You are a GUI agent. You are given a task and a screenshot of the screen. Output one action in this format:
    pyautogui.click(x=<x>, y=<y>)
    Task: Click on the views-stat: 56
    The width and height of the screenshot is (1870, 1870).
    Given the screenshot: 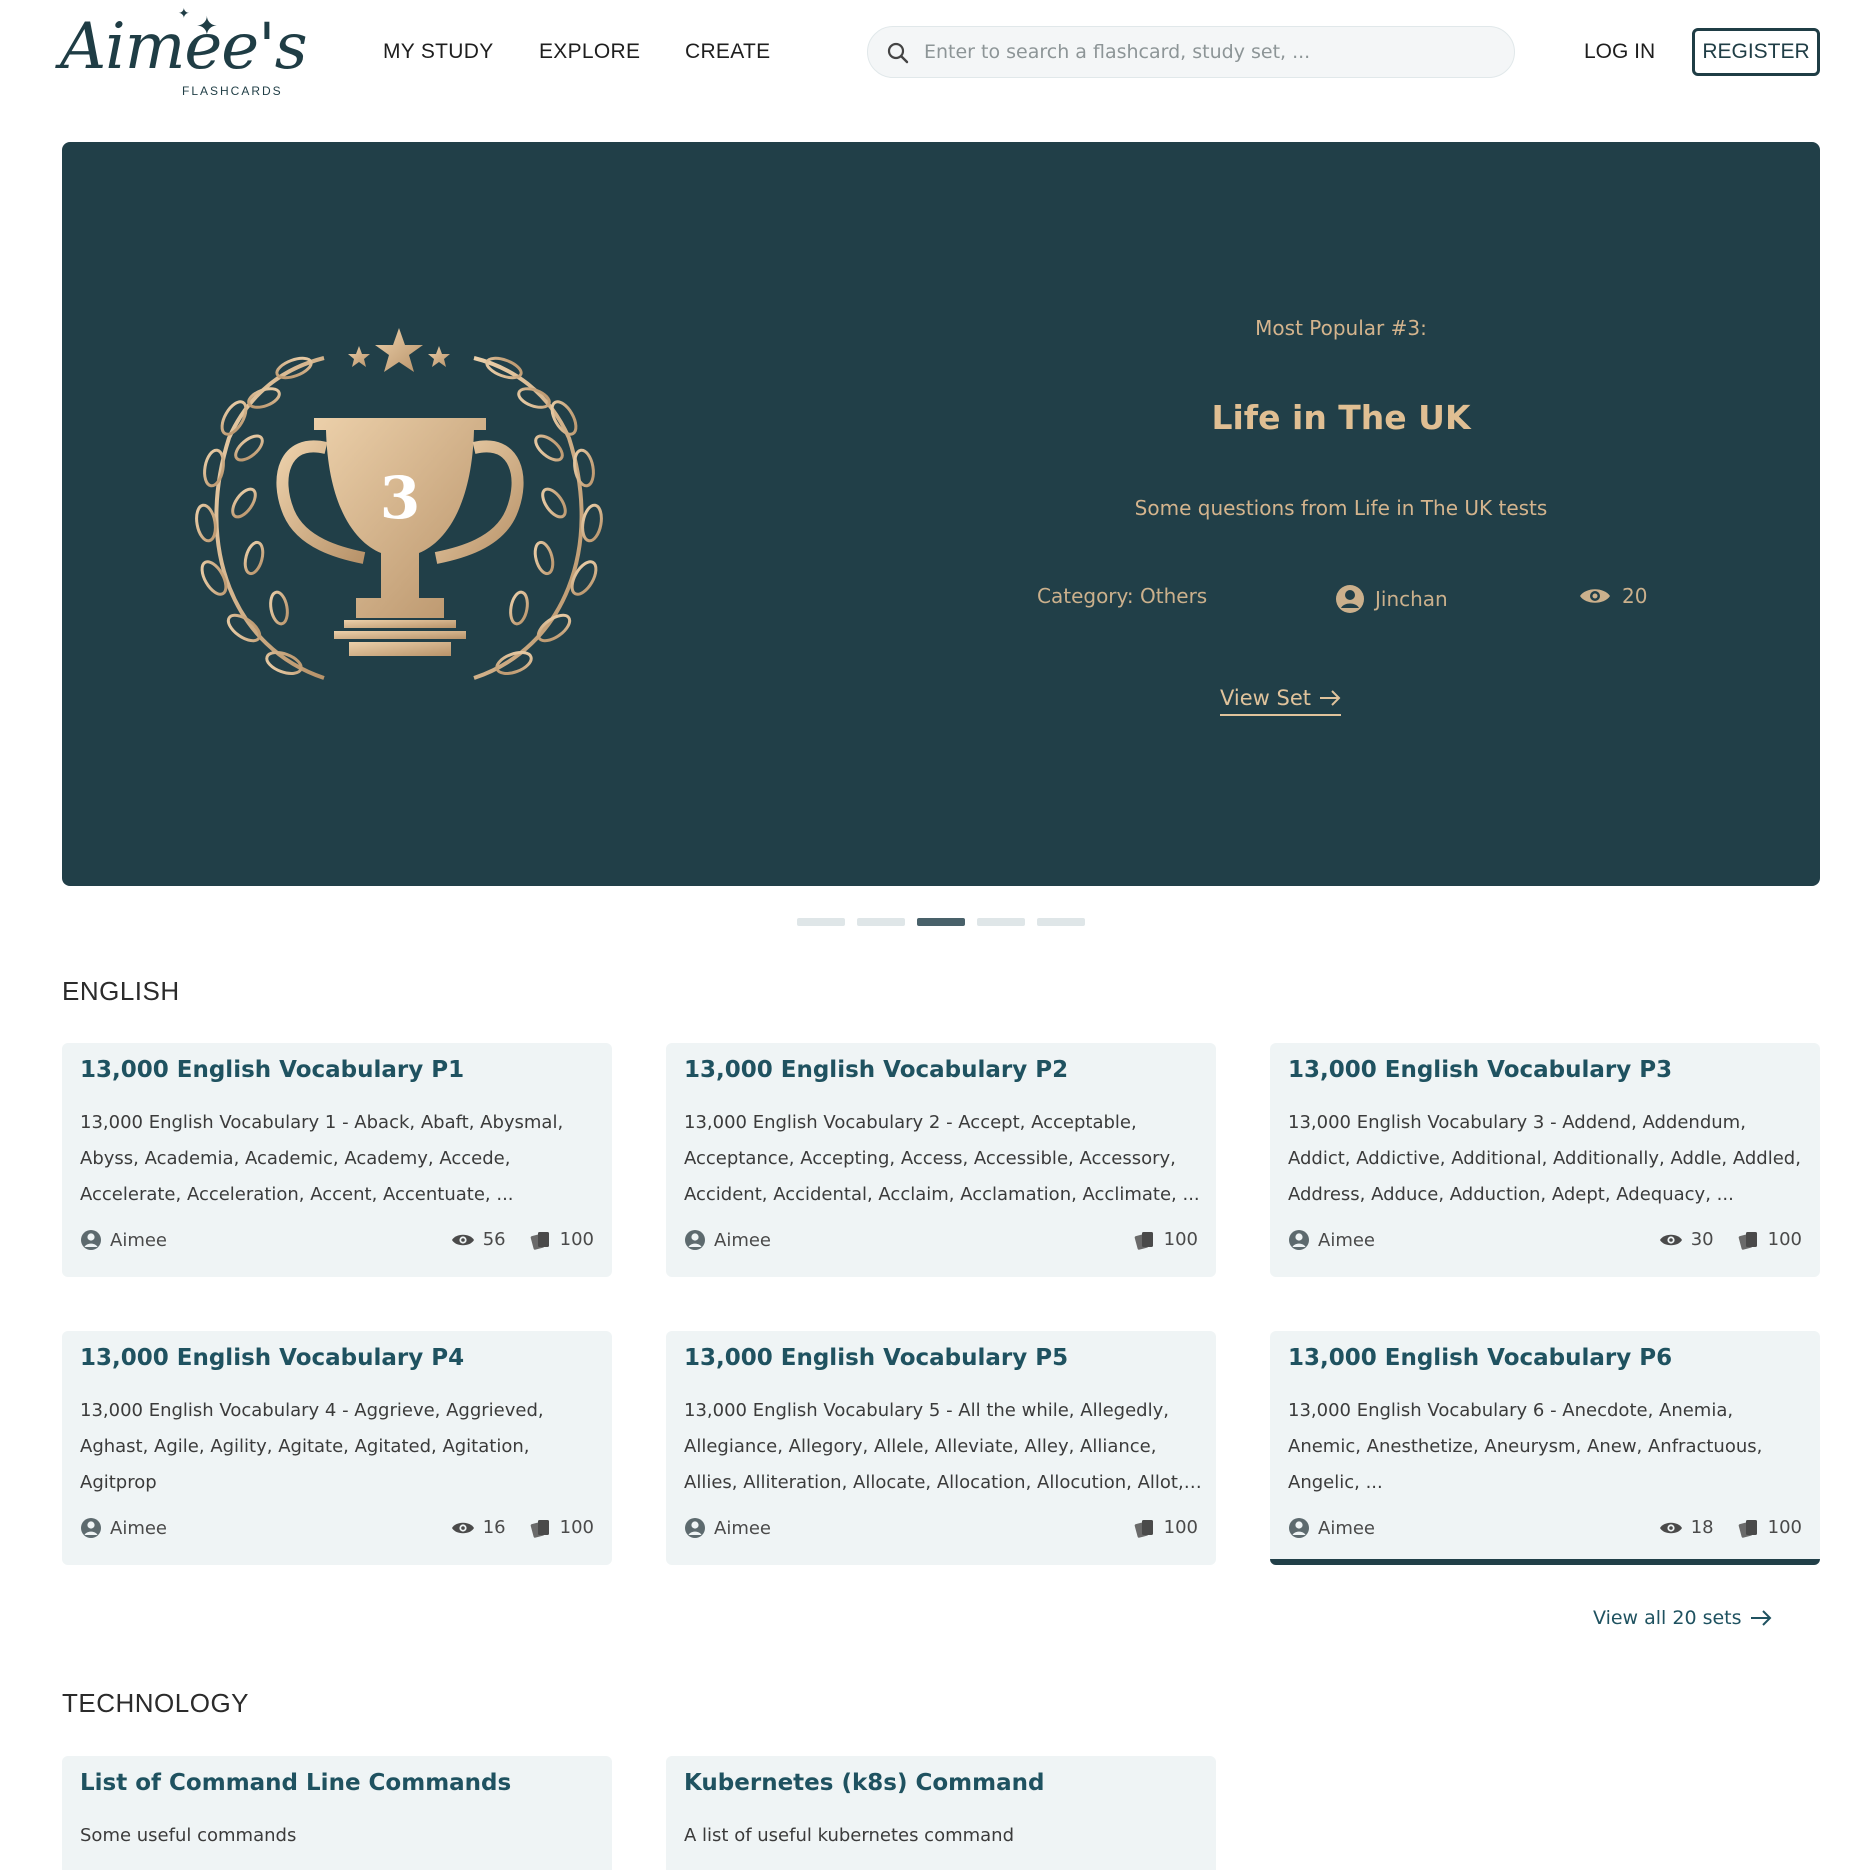 What is the action you would take?
    pyautogui.click(x=478, y=1239)
    